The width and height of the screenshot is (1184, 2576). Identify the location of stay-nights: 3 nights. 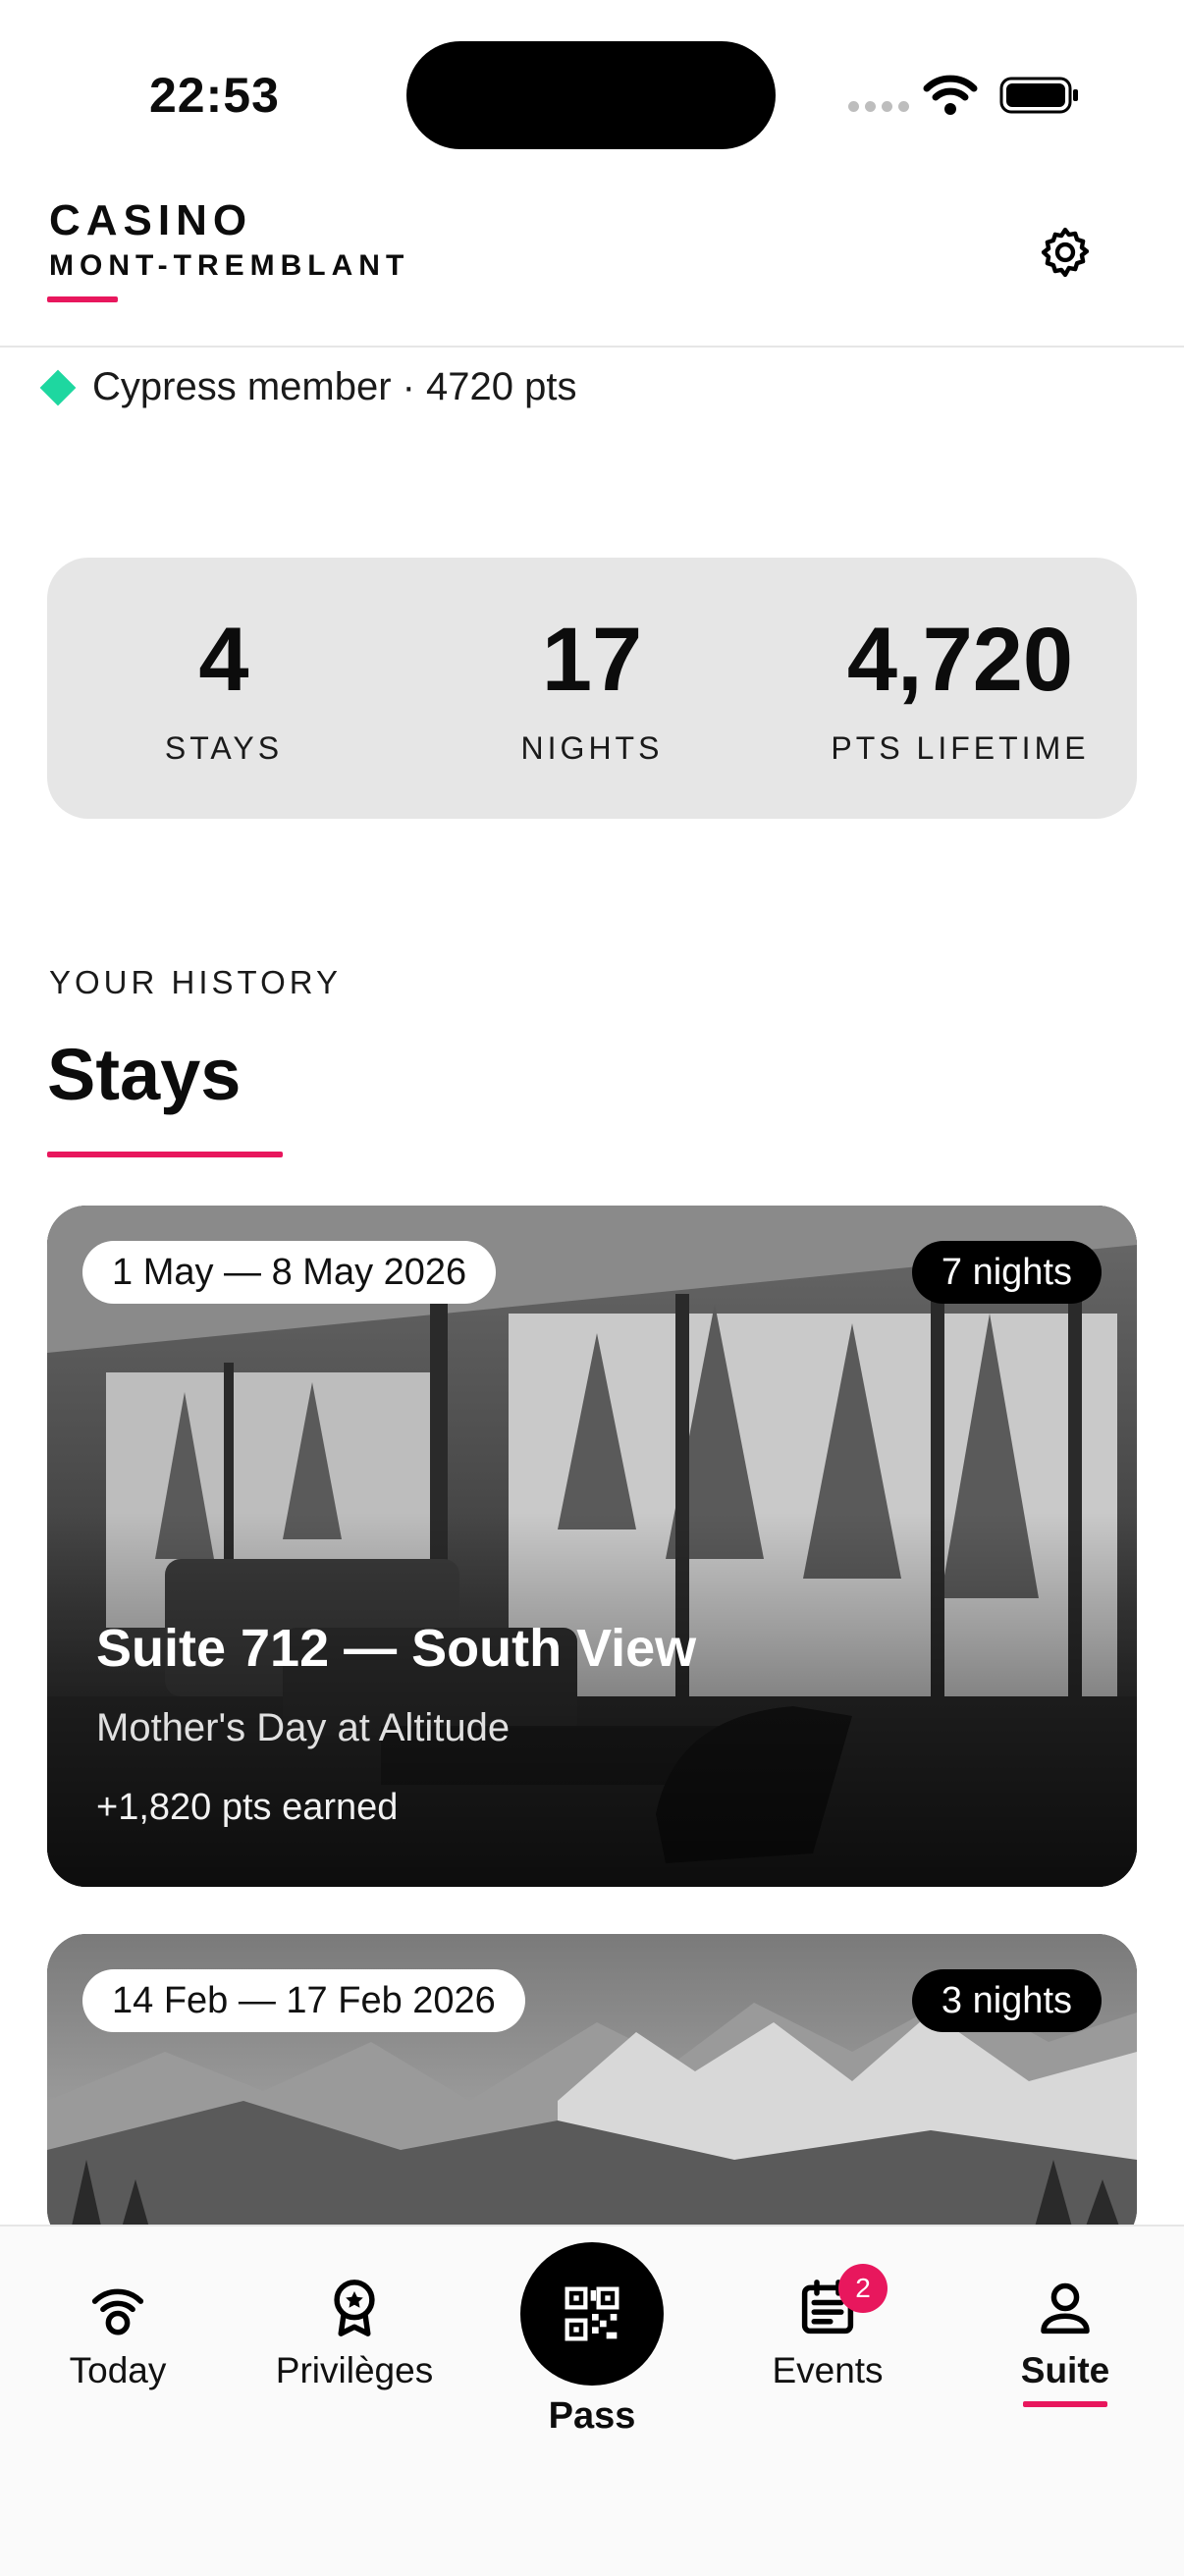
(1006, 2000).